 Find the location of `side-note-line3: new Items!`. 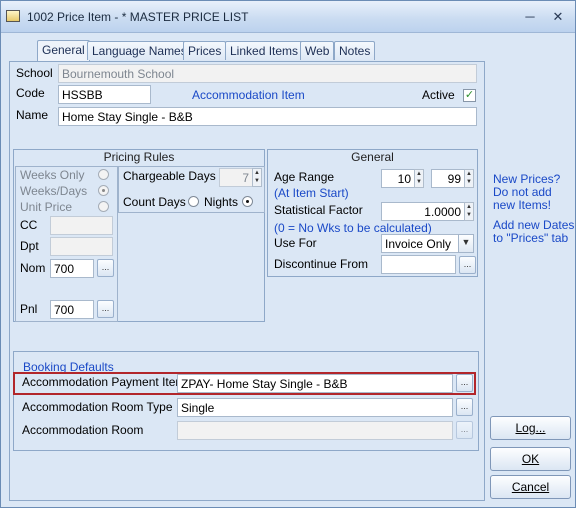

side-note-line3: new Items! is located at coordinates (522, 205).